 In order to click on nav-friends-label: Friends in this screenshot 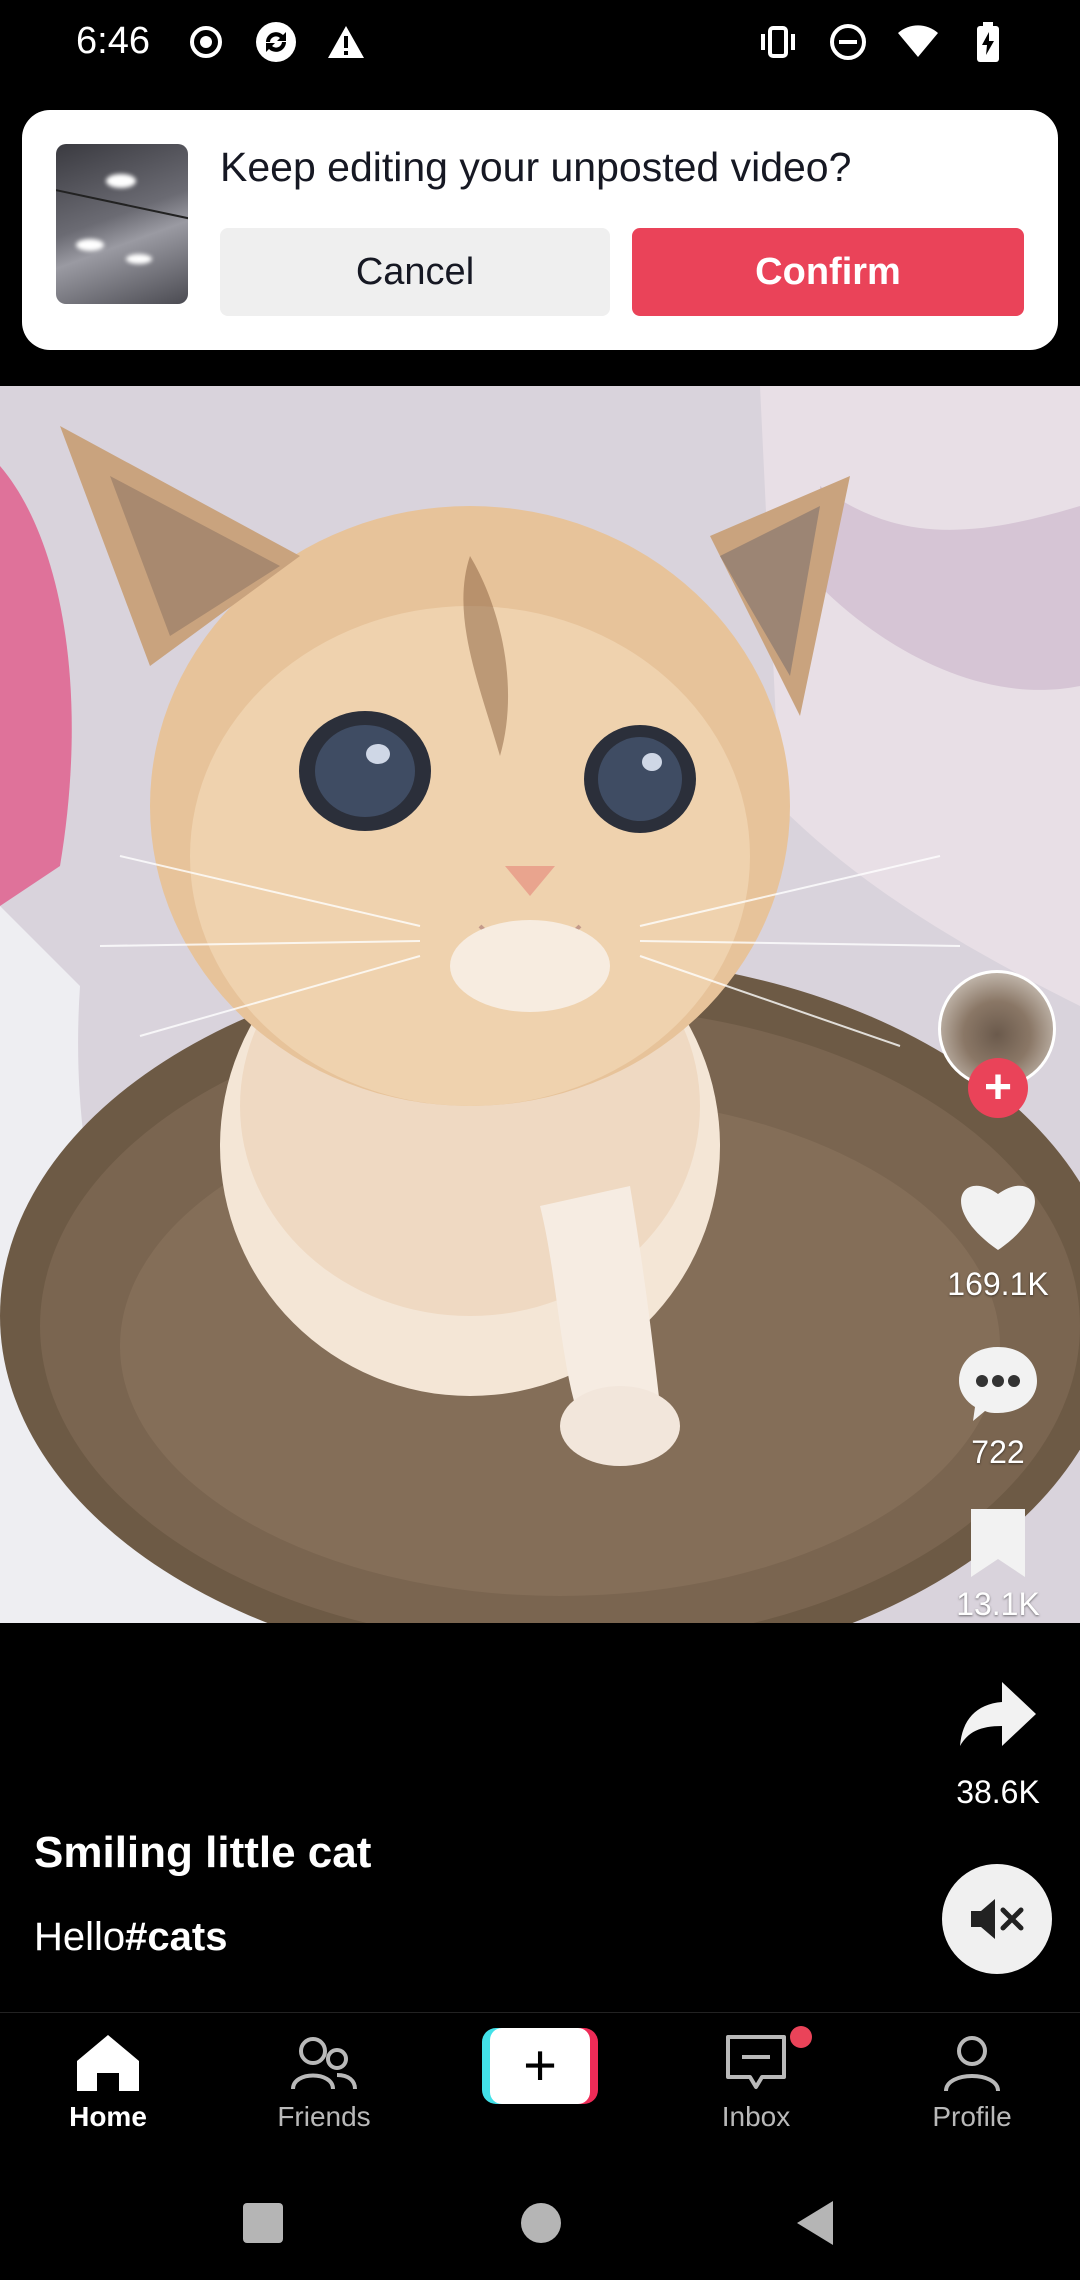, I will do `click(324, 2116)`.